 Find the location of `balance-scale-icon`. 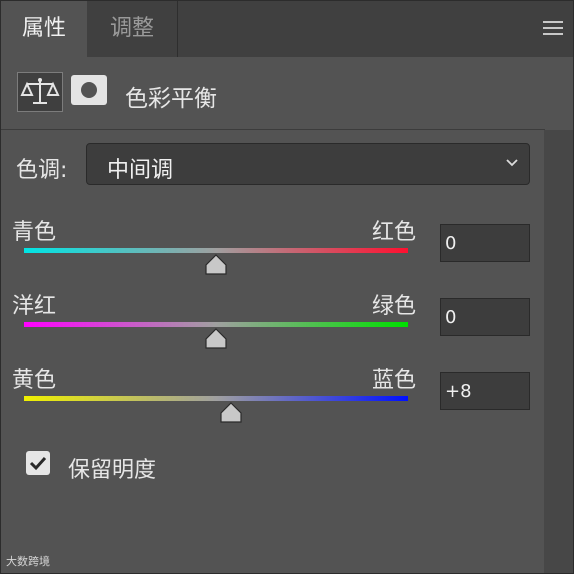

balance-scale-icon is located at coordinates (40, 92).